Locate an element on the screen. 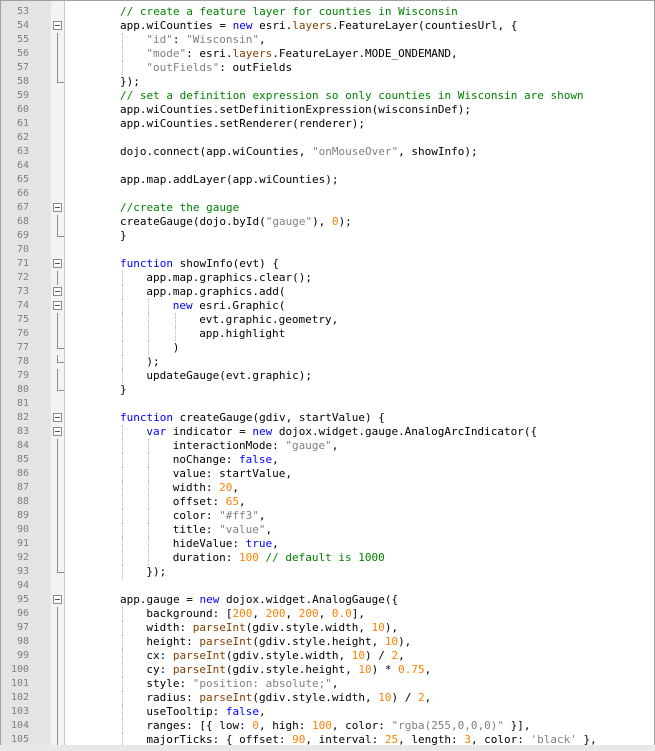 The image size is (655, 751). code-line: 78); is located at coordinates (327, 362).